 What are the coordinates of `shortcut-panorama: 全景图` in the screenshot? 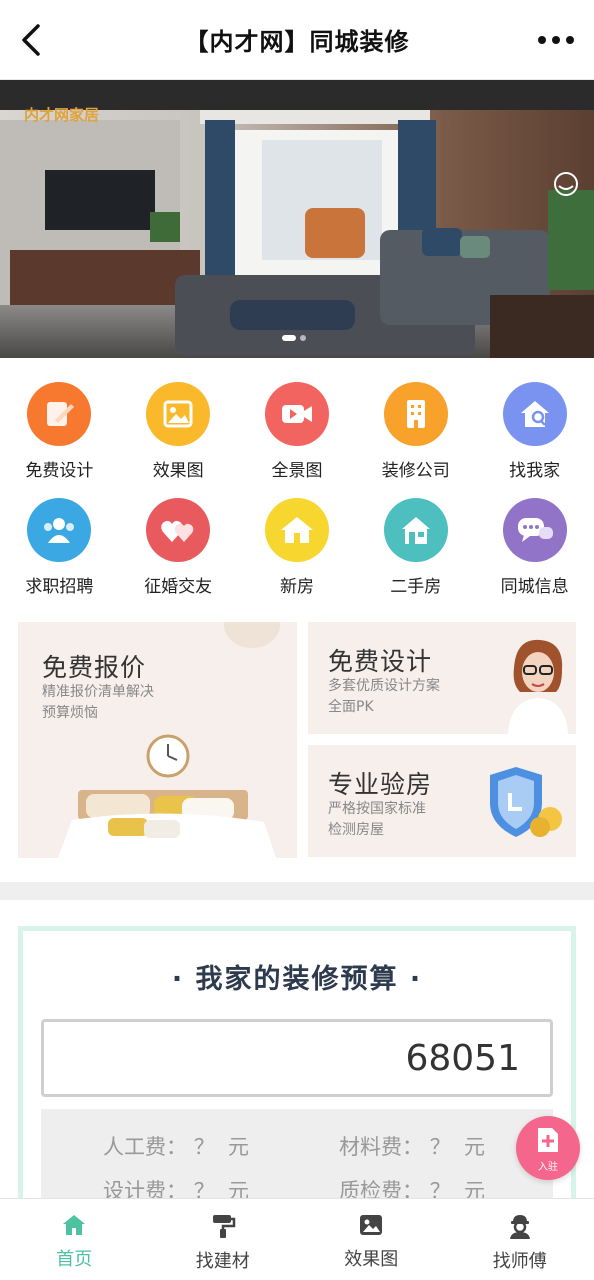 It's located at (297, 436).